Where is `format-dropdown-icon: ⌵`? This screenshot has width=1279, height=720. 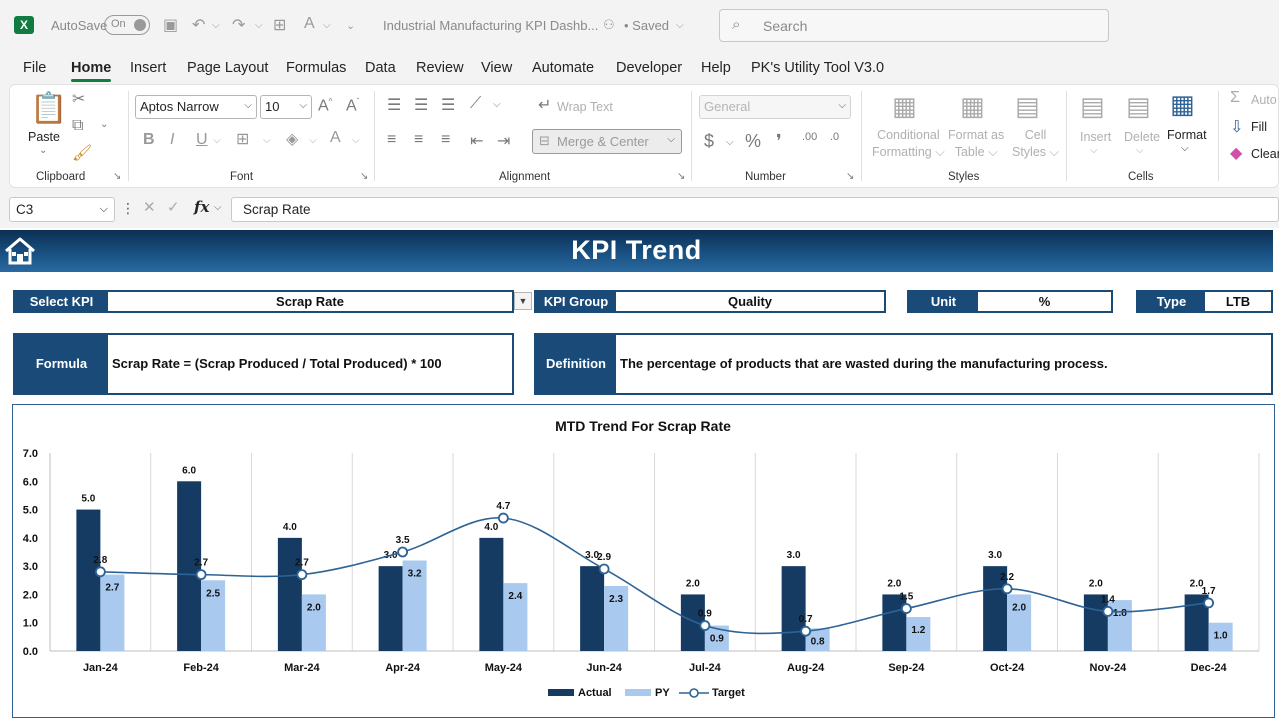 format-dropdown-icon: ⌵ is located at coordinates (1185, 148).